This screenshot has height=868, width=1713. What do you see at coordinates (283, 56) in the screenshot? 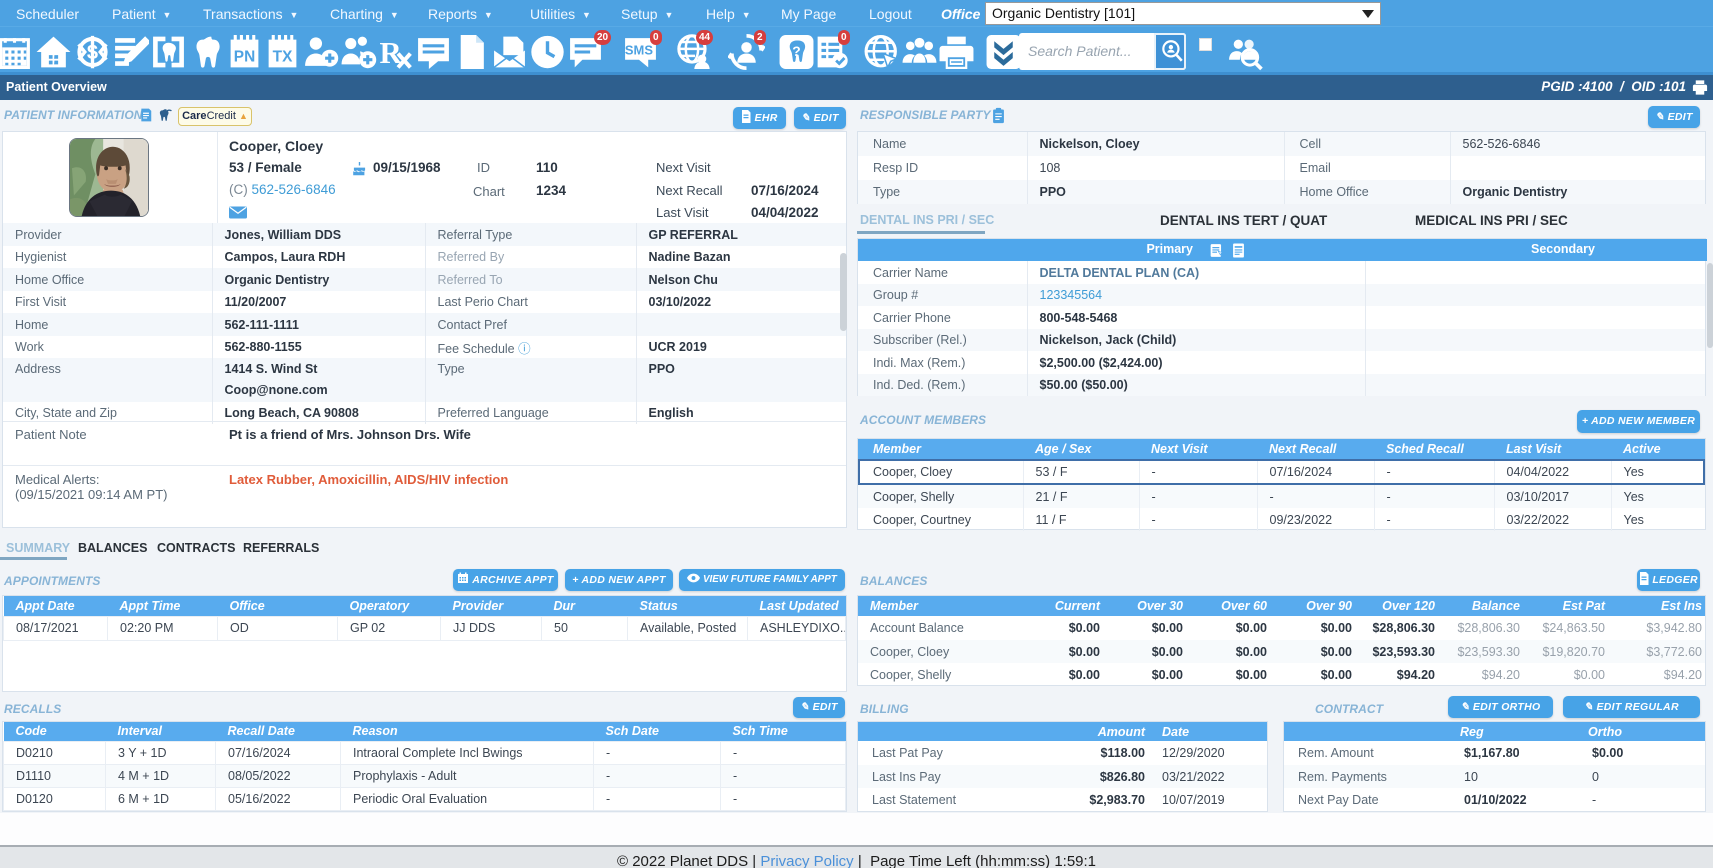
I see `svg-text: TX` at bounding box center [283, 56].